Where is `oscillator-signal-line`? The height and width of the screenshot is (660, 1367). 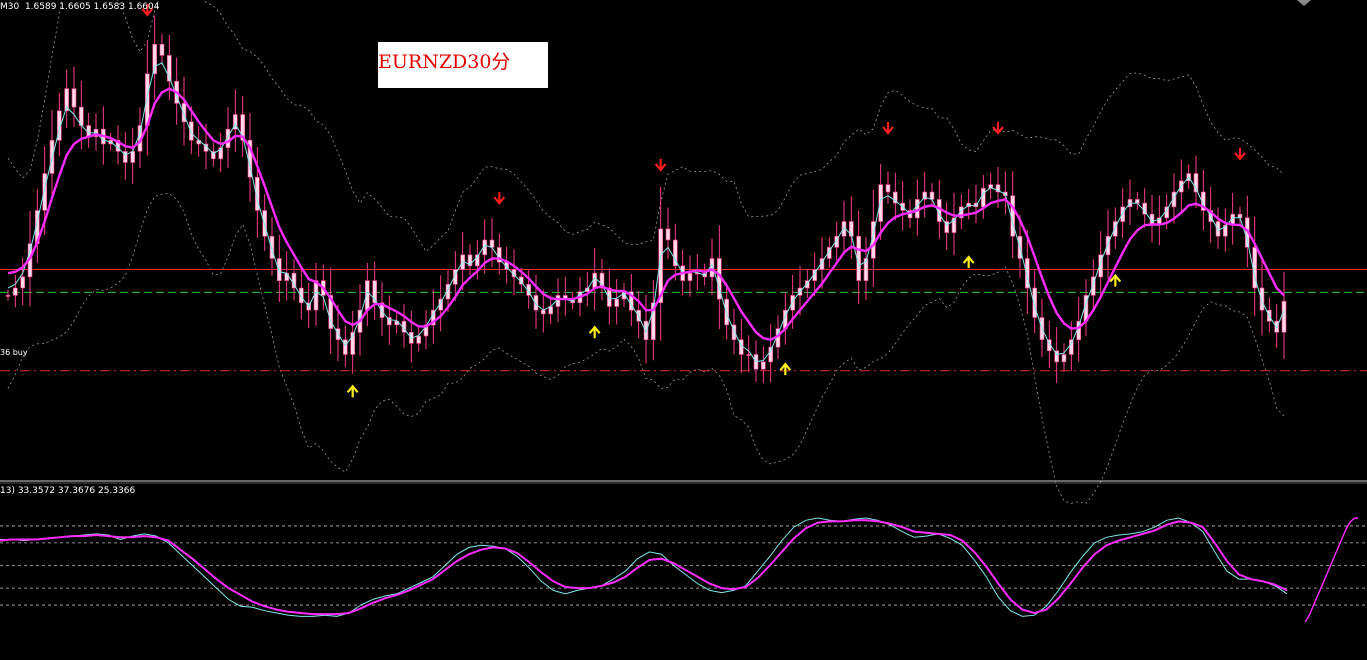 oscillator-signal-line is located at coordinates (644, 567).